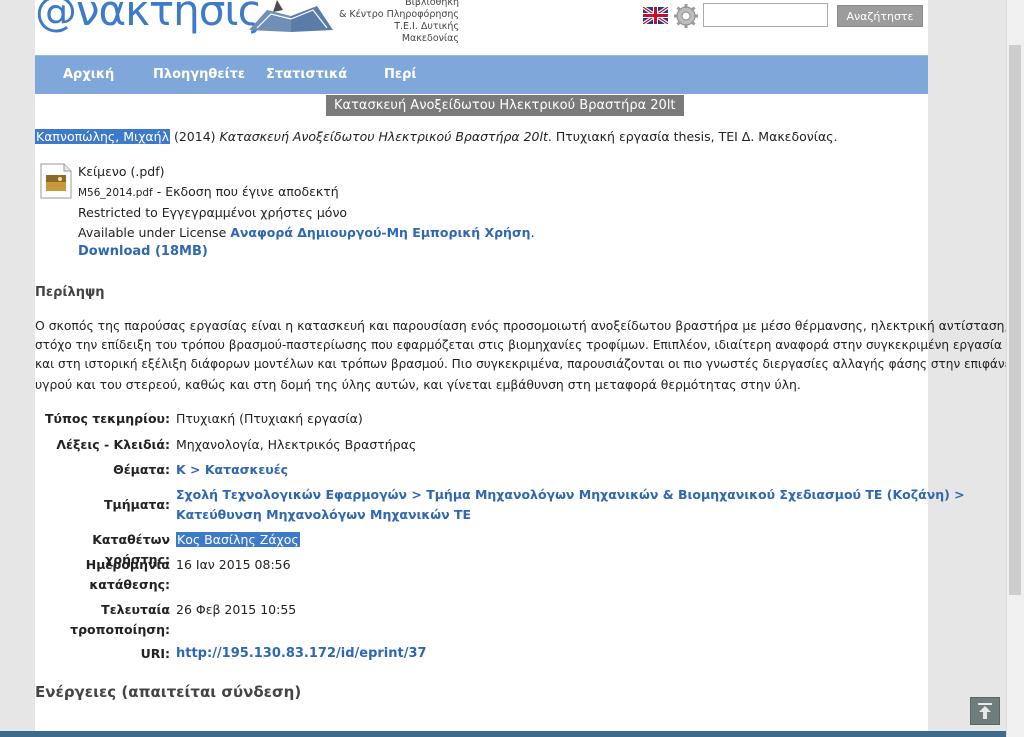  What do you see at coordinates (155, 653) in the screenshot?
I see `uri-label: URI:` at bounding box center [155, 653].